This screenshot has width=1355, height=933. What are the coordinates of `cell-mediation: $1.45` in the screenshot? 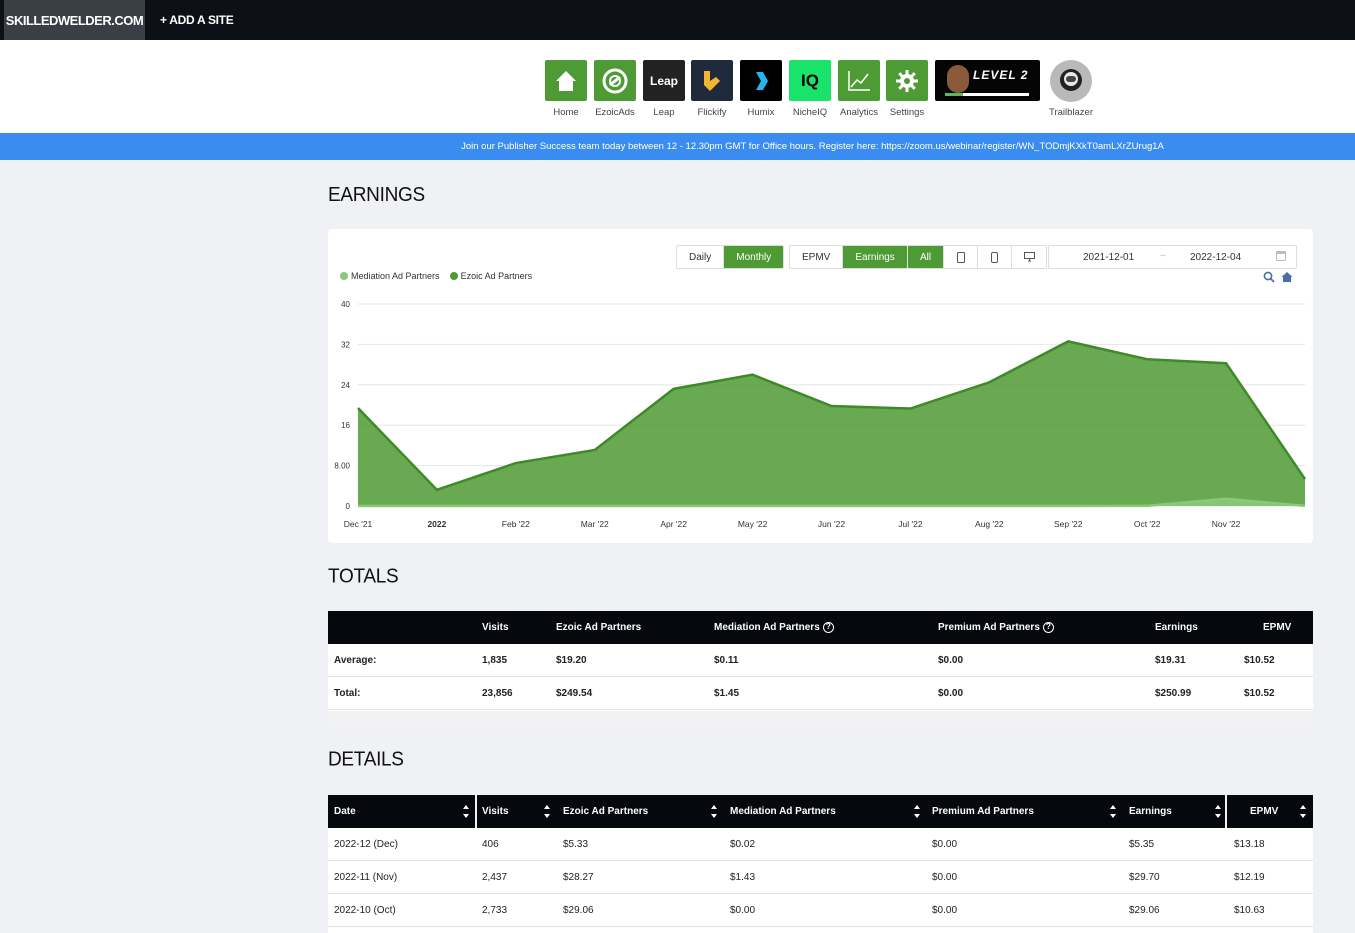 It's located at (727, 693).